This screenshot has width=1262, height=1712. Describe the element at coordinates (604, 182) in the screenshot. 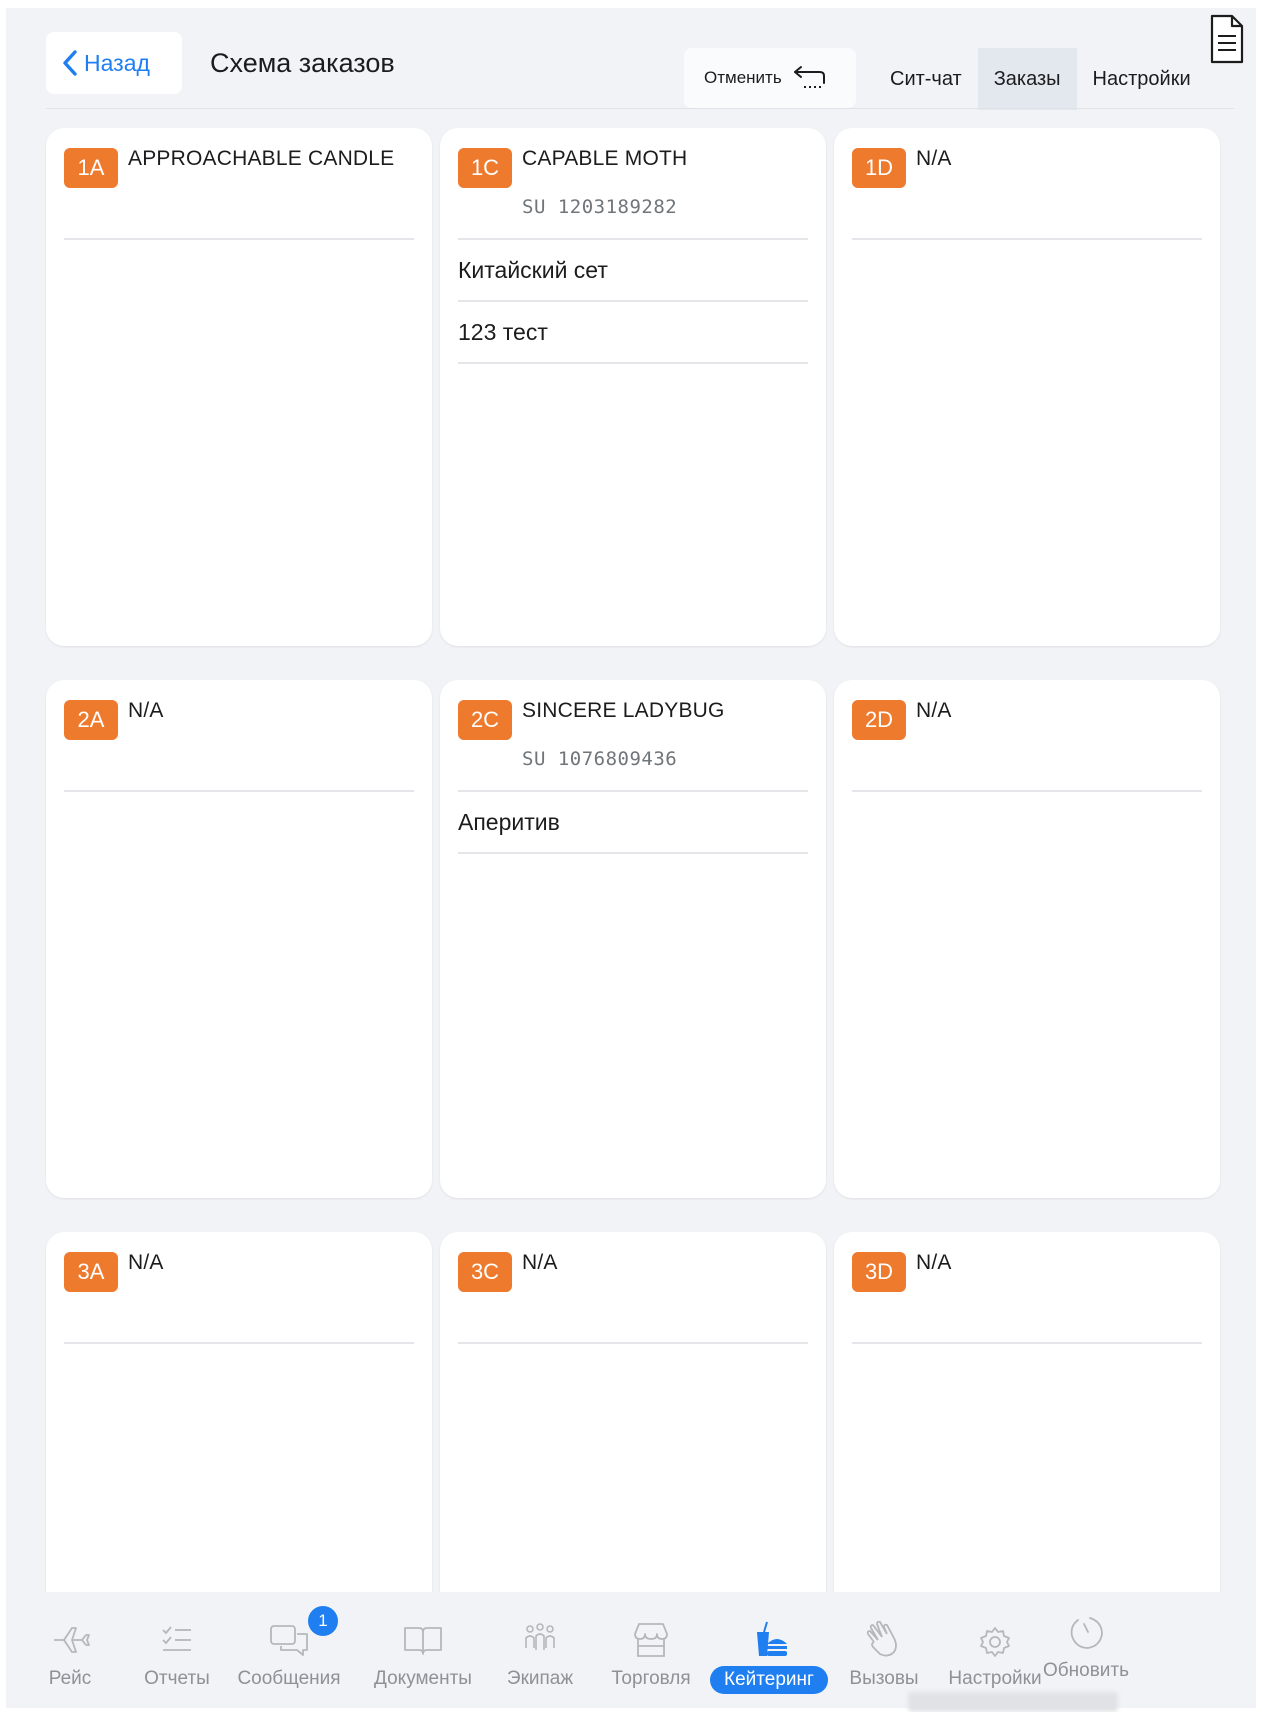

I see `passenger-info: CAPABLE MOTH SU 1203189282` at that location.